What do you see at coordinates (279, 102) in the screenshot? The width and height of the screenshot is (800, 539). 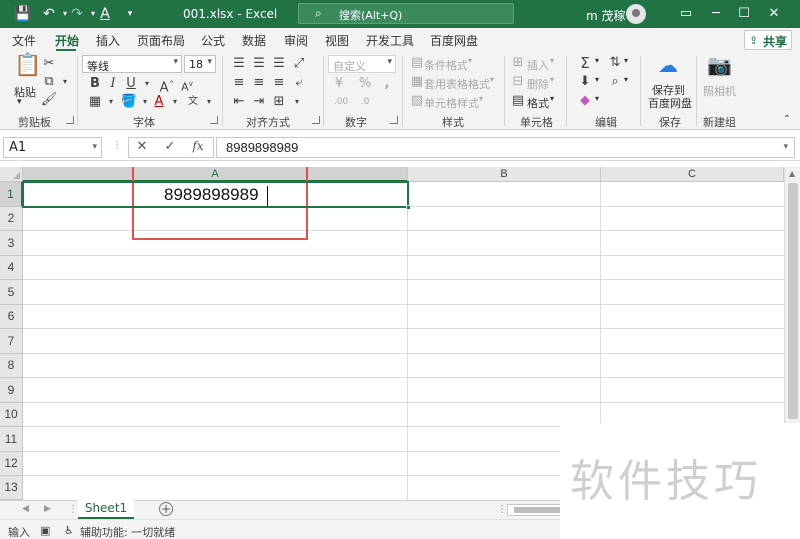 I see `merge-center-icon: ⊞` at bounding box center [279, 102].